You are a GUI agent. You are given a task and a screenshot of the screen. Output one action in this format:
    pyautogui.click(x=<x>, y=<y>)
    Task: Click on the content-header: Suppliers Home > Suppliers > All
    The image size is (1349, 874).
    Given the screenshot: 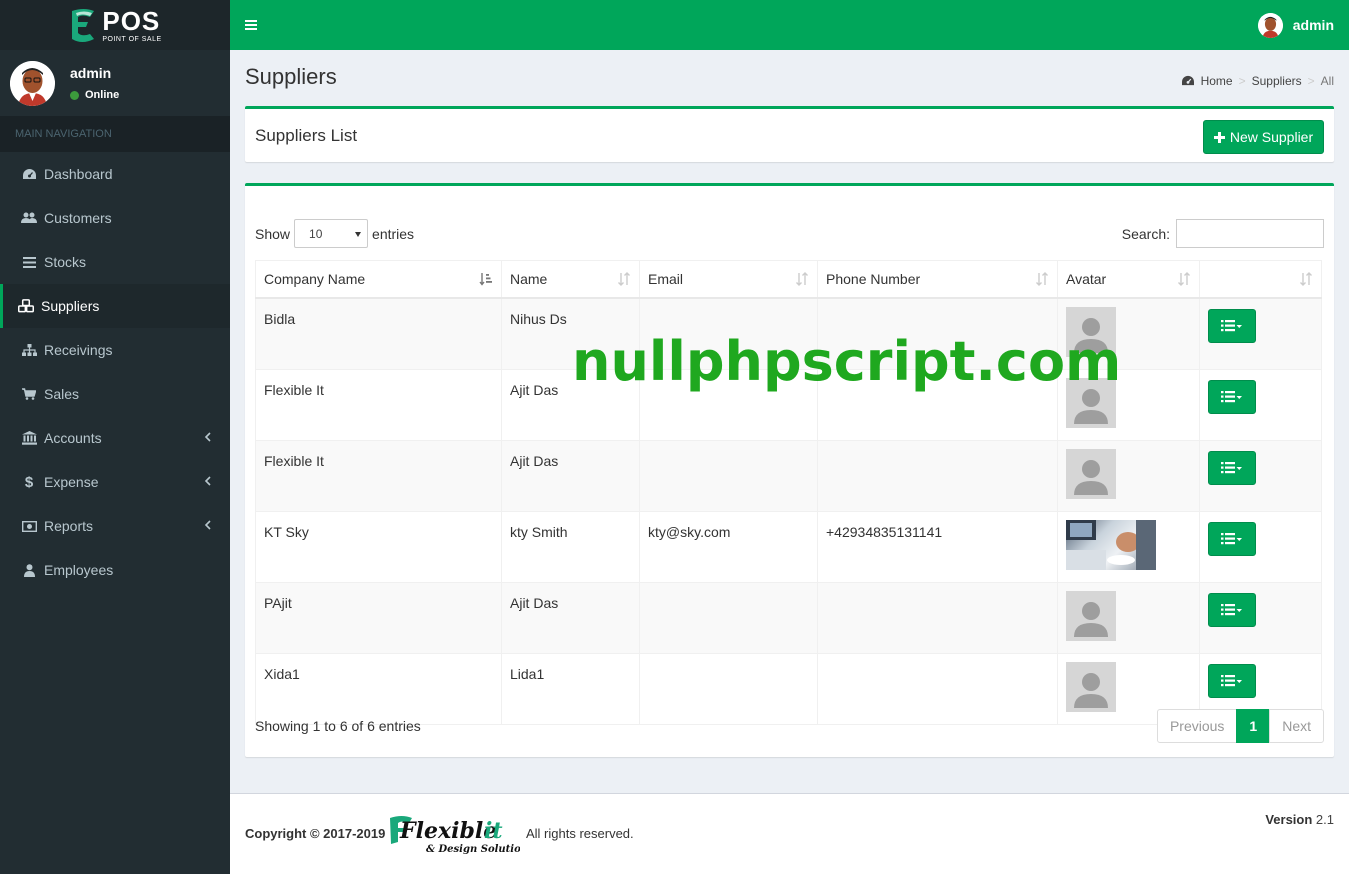 What is the action you would take?
    pyautogui.click(x=789, y=79)
    